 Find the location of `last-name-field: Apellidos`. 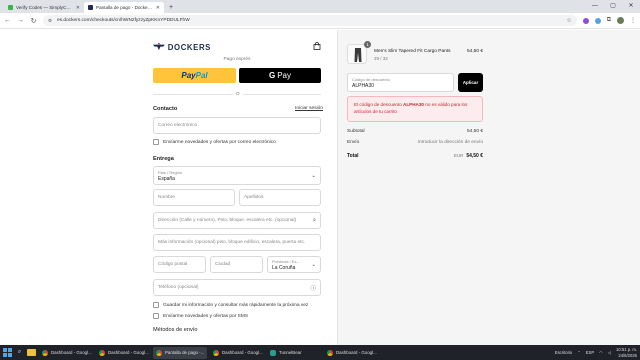

last-name-field: Apellidos is located at coordinates (280, 197).